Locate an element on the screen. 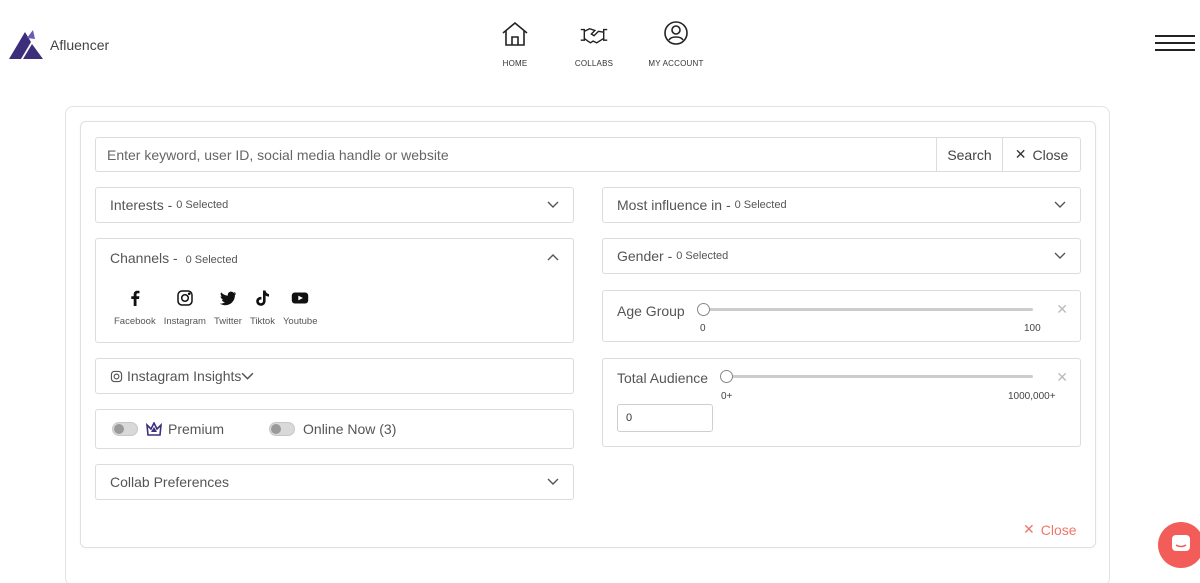 This screenshot has width=1200, height=583. nav-home-label: HOME is located at coordinates (515, 63).